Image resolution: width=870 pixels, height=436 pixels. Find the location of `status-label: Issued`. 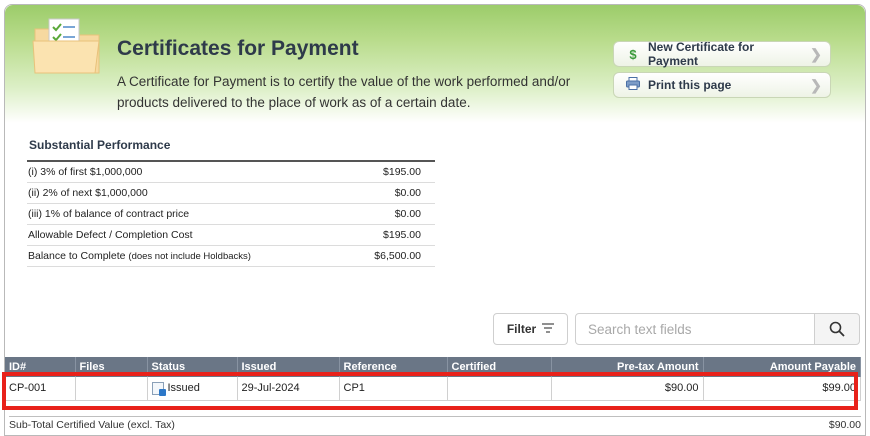

status-label: Issued is located at coordinates (183, 388).